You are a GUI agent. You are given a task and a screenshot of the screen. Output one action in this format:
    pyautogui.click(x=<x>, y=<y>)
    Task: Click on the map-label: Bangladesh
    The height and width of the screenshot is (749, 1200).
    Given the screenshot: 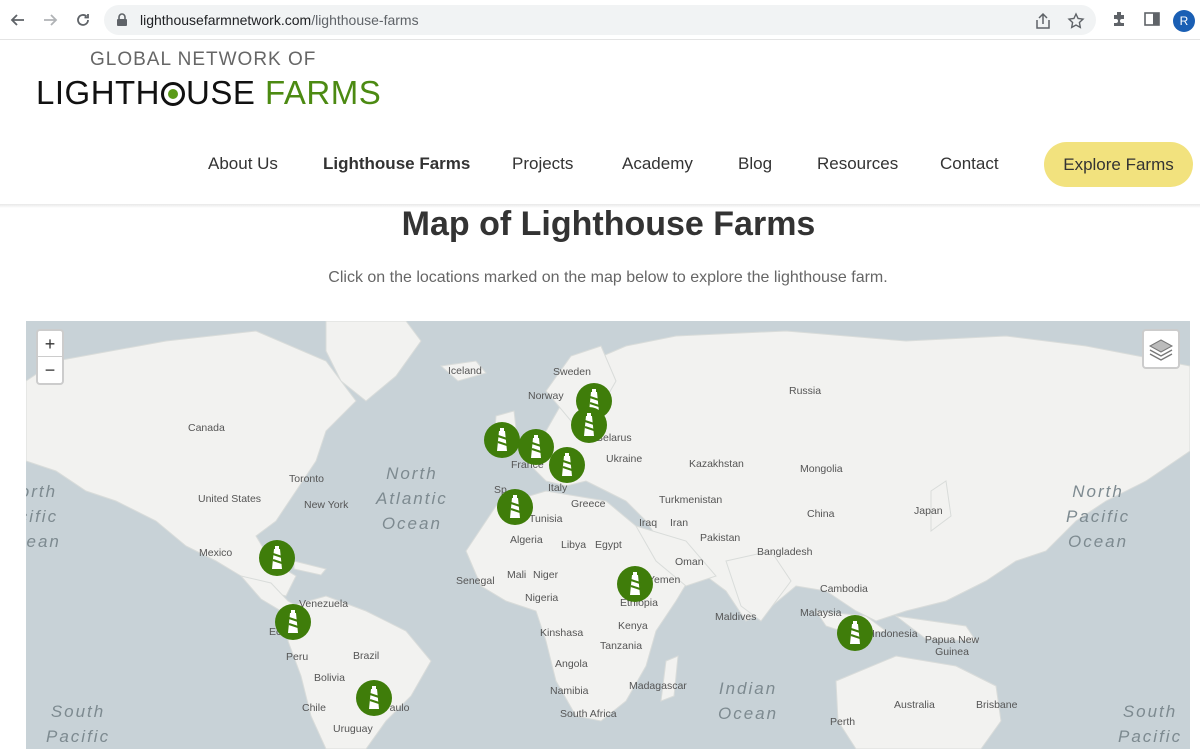 What is the action you would take?
    pyautogui.click(x=785, y=552)
    